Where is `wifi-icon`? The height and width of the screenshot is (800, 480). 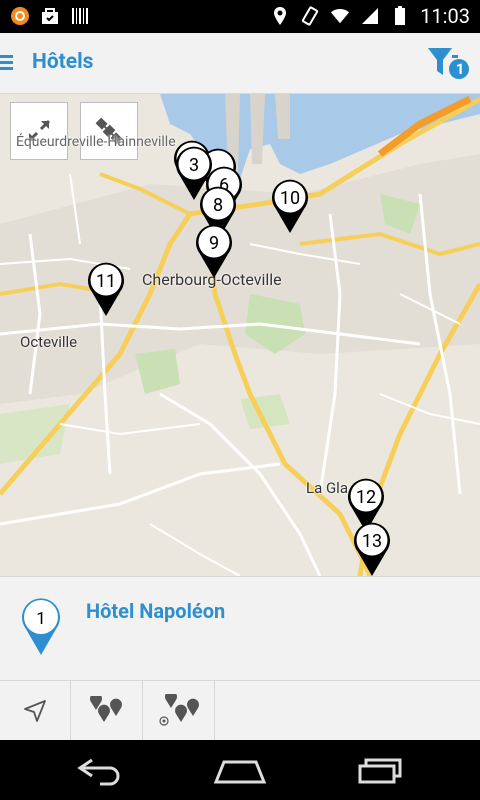 wifi-icon is located at coordinates (340, 16).